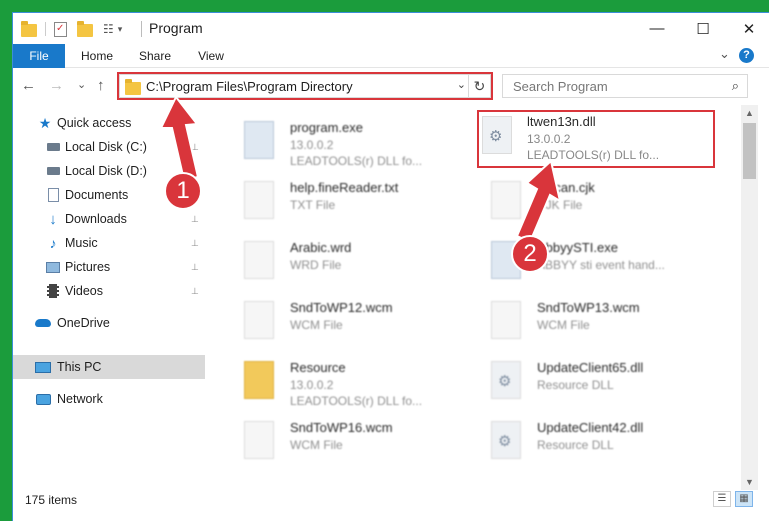 The height and width of the screenshot is (521, 769). What do you see at coordinates (53, 171) in the screenshot?
I see `drive-icon` at bounding box center [53, 171].